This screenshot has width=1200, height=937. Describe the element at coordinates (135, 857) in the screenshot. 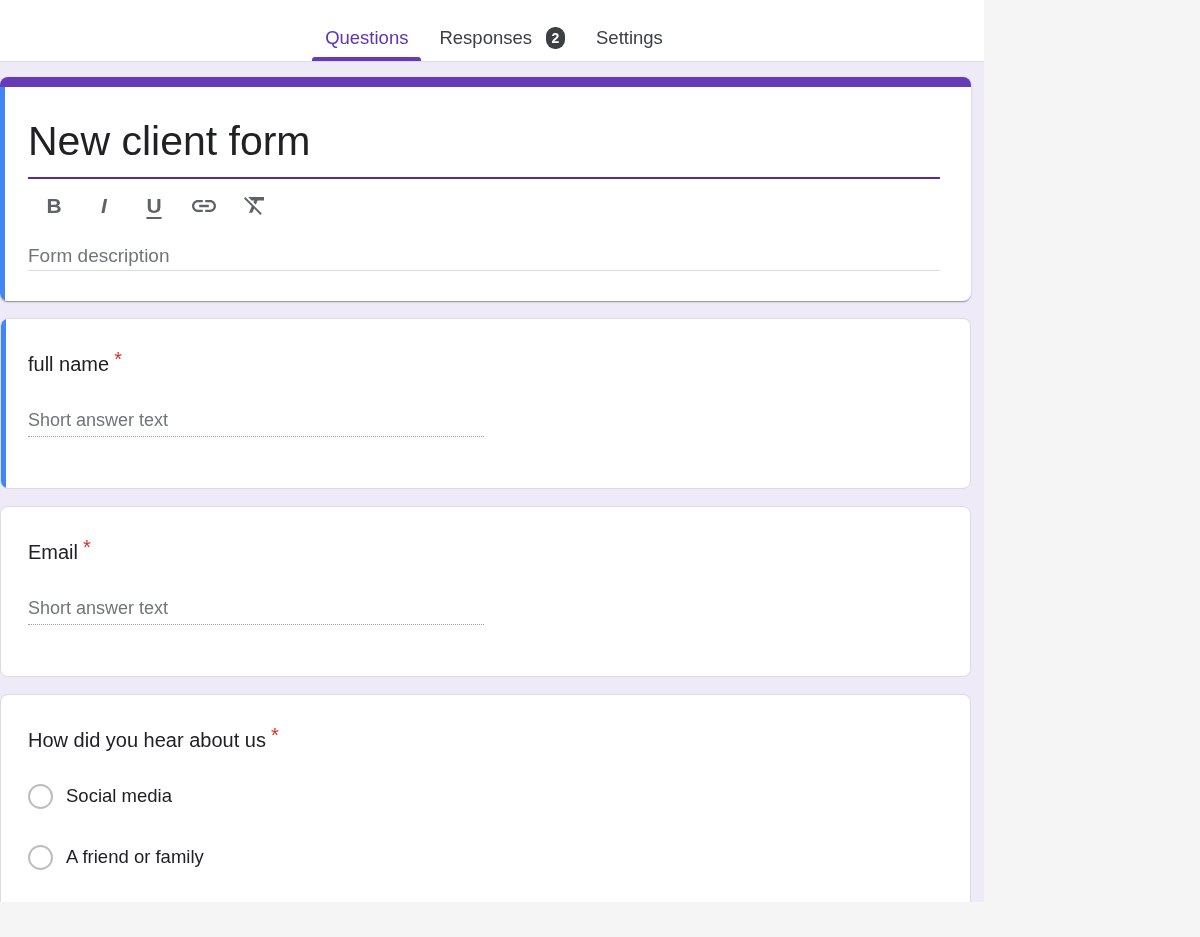

I see `option-label: A friend or family` at that location.